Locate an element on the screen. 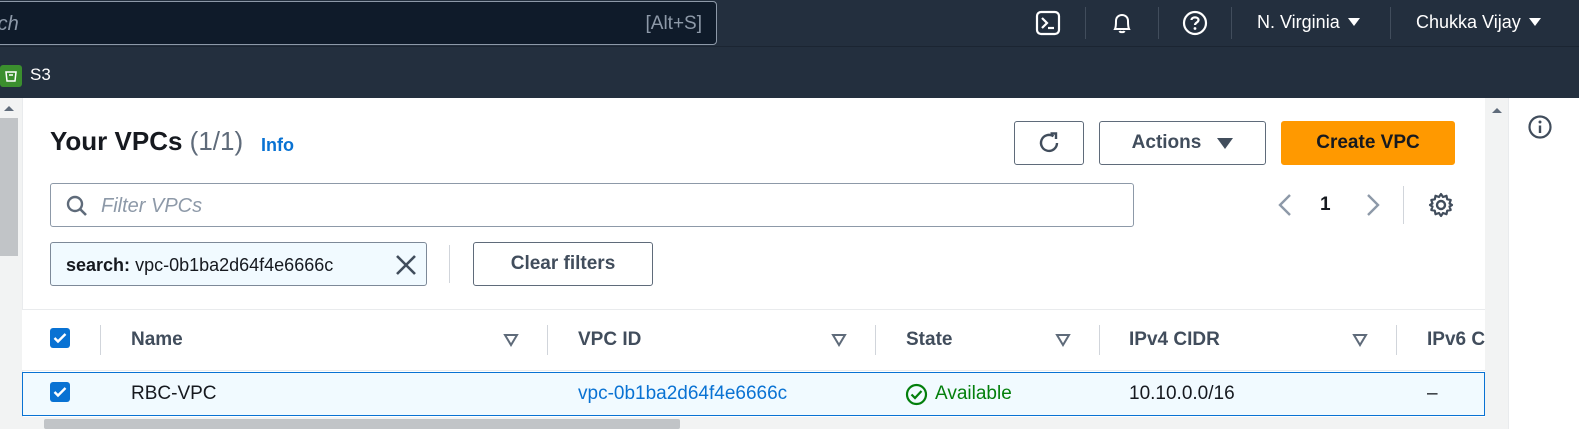 The image size is (1579, 429). actions-button: Actions is located at coordinates (1182, 143).